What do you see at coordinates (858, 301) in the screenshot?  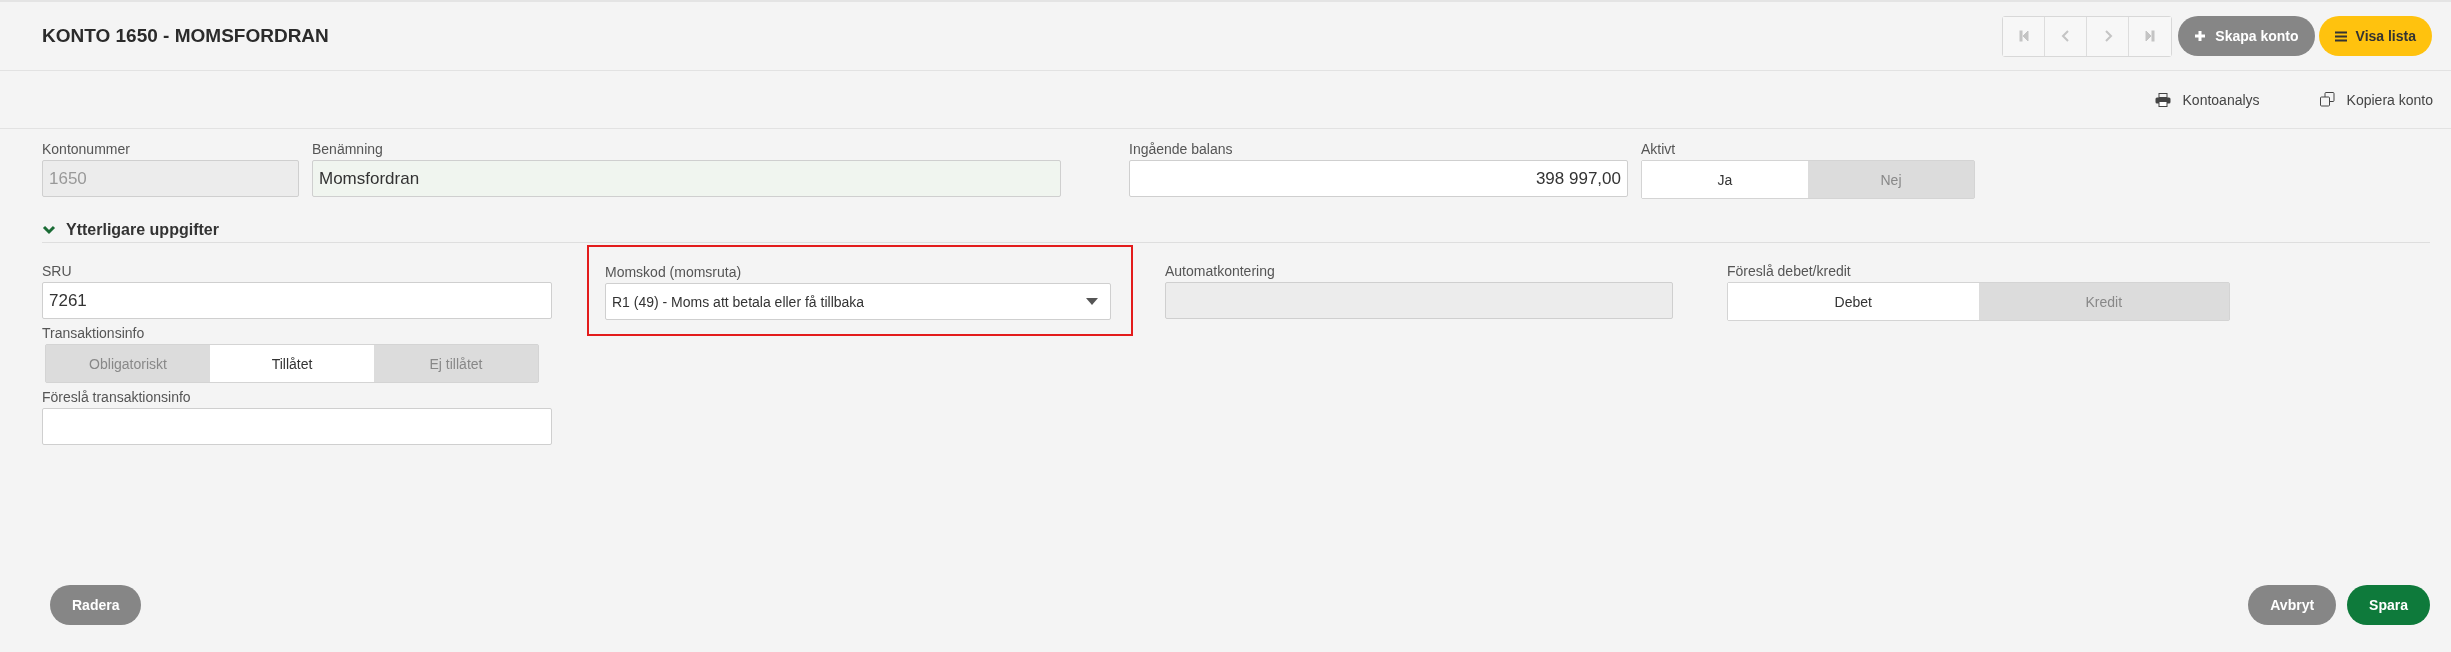 I see `vat-code-select: R1 (49) - Moms att betala eller få tillbaka` at bounding box center [858, 301].